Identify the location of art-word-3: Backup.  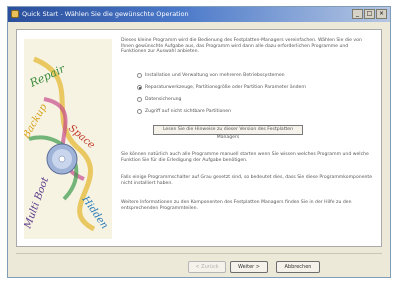
(37, 122).